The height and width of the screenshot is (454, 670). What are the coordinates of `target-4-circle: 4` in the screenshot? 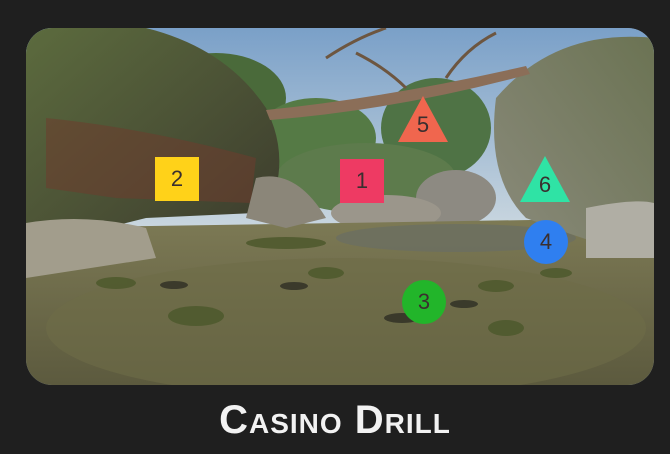 It's located at (546, 242).